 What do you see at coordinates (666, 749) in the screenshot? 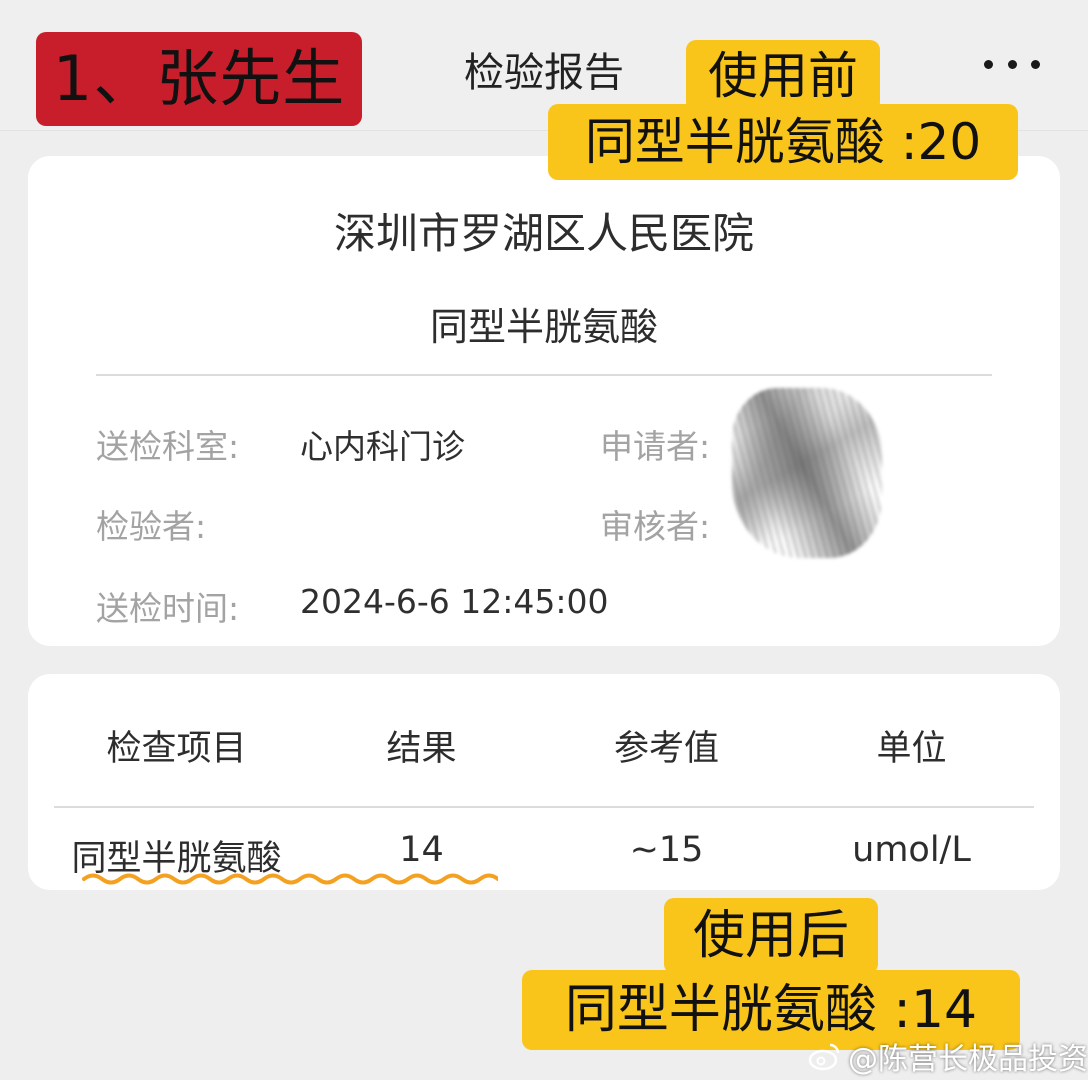
I see `table-header-reference: 参考值` at bounding box center [666, 749].